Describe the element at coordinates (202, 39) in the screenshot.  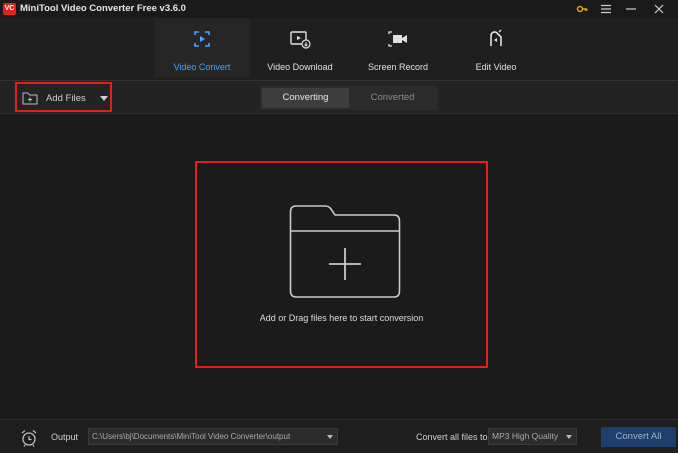
I see `video-convert-icon` at that location.